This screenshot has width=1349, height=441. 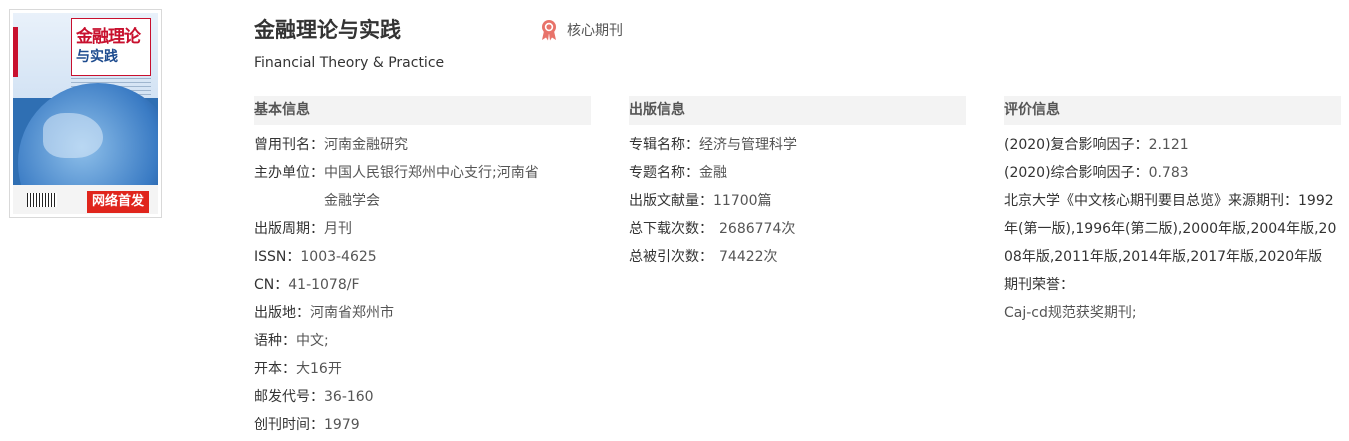 I want to click on cover-art: 金融理论 与实践, so click(x=85, y=113).